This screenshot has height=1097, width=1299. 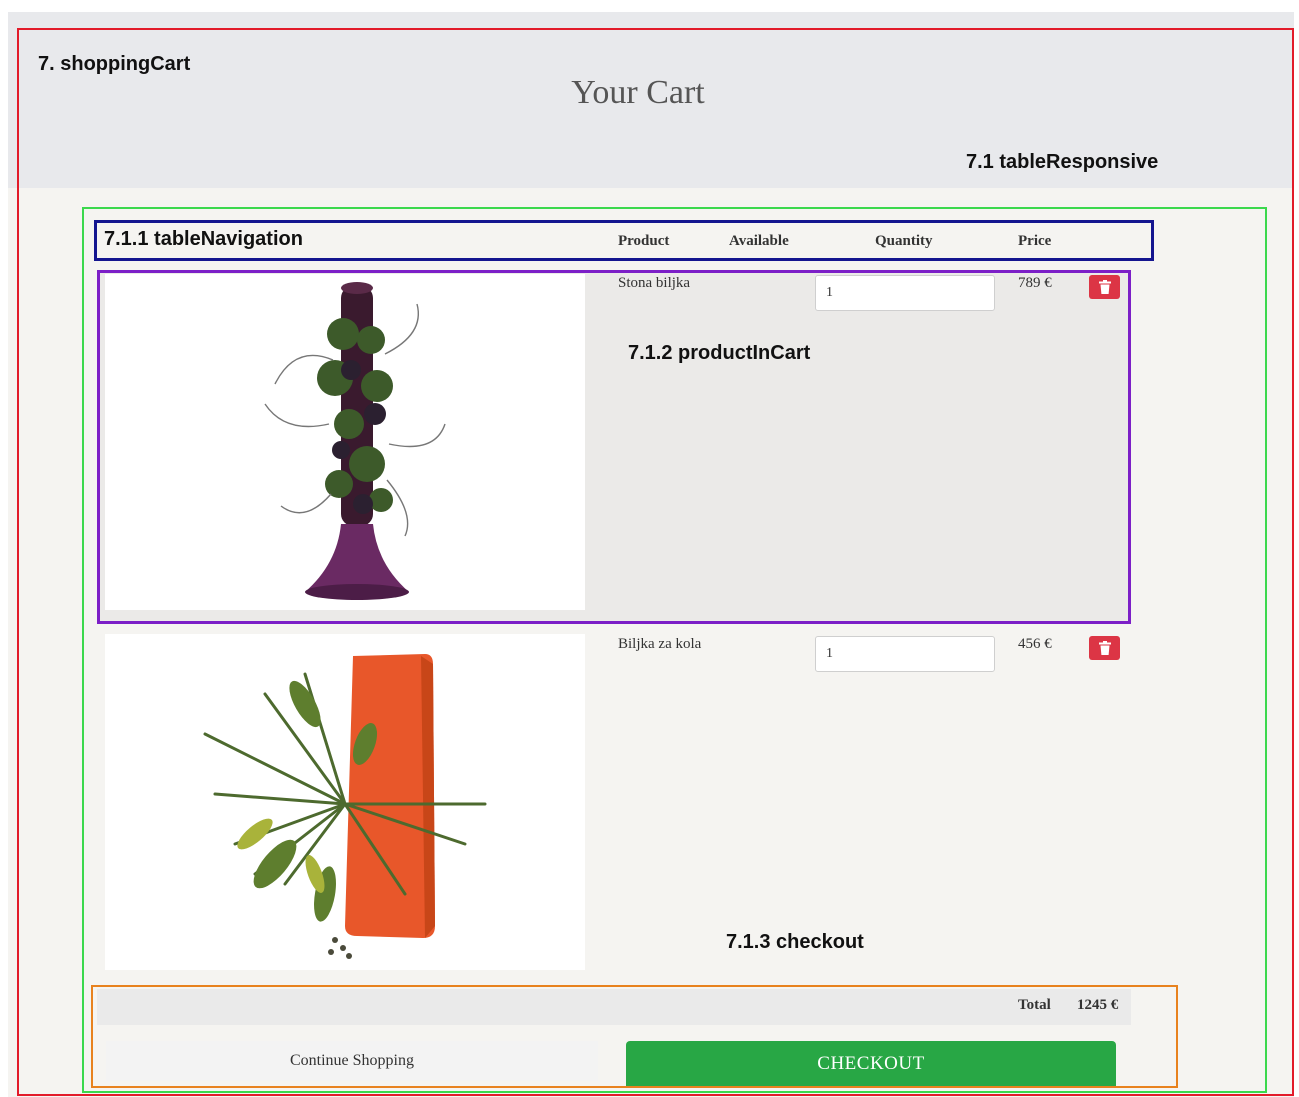 What do you see at coordinates (654, 283) in the screenshot?
I see `product-name: Stona biljka` at bounding box center [654, 283].